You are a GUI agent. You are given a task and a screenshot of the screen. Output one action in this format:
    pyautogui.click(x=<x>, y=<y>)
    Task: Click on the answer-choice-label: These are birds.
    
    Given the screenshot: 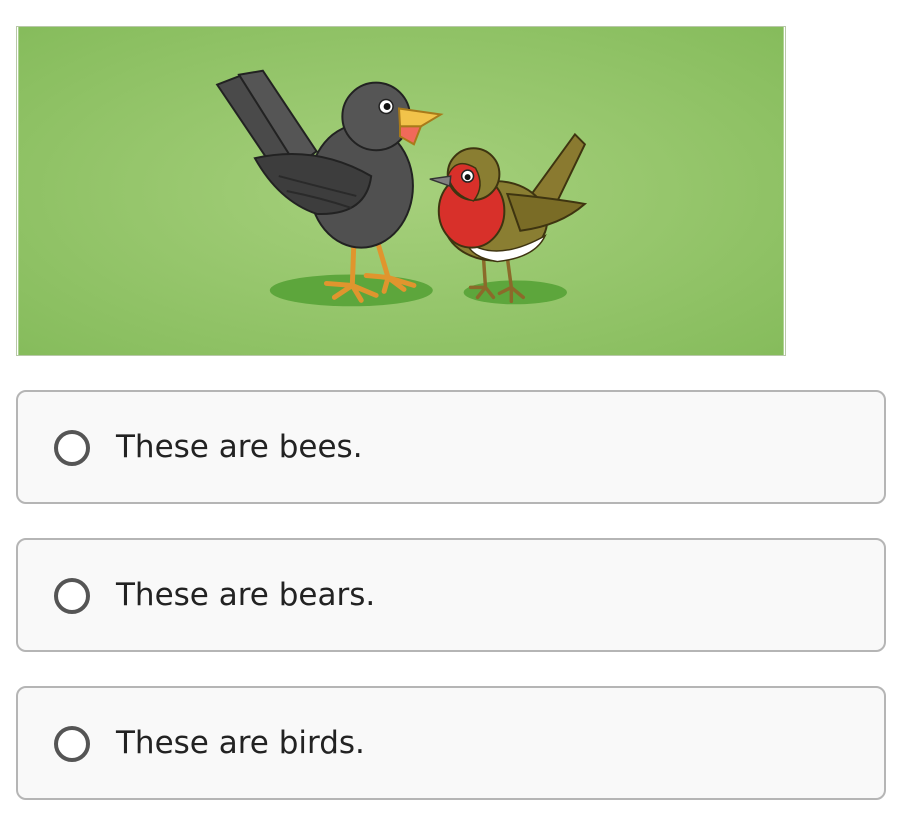 What is the action you would take?
    pyautogui.click(x=240, y=743)
    